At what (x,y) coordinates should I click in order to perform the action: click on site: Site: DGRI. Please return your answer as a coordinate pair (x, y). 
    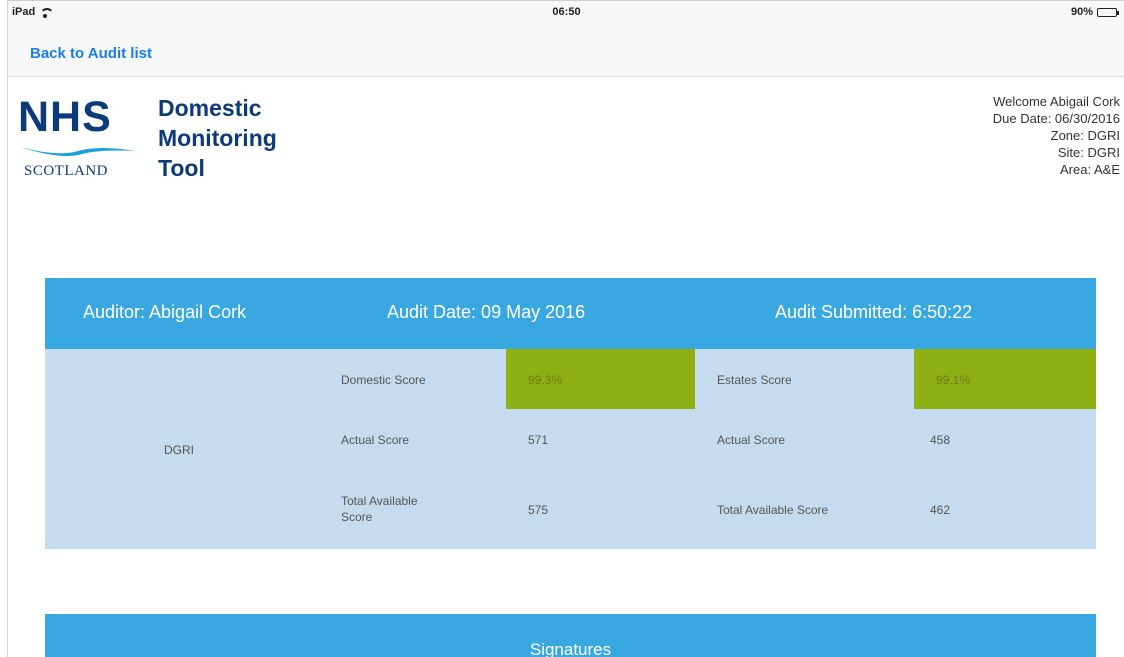
    Looking at the image, I should click on (1088, 152).